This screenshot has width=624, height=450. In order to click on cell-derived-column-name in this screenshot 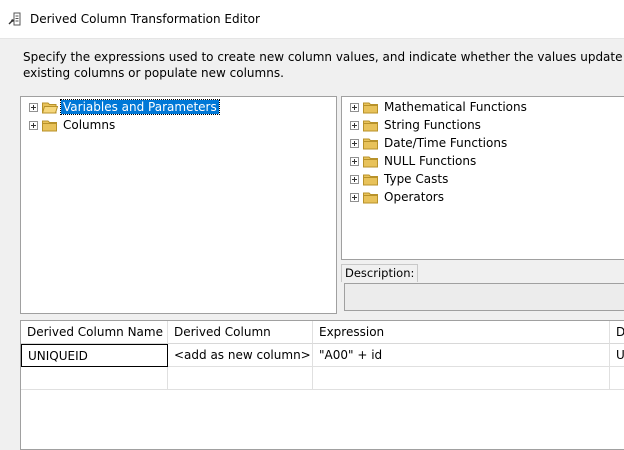, I will do `click(94, 378)`.